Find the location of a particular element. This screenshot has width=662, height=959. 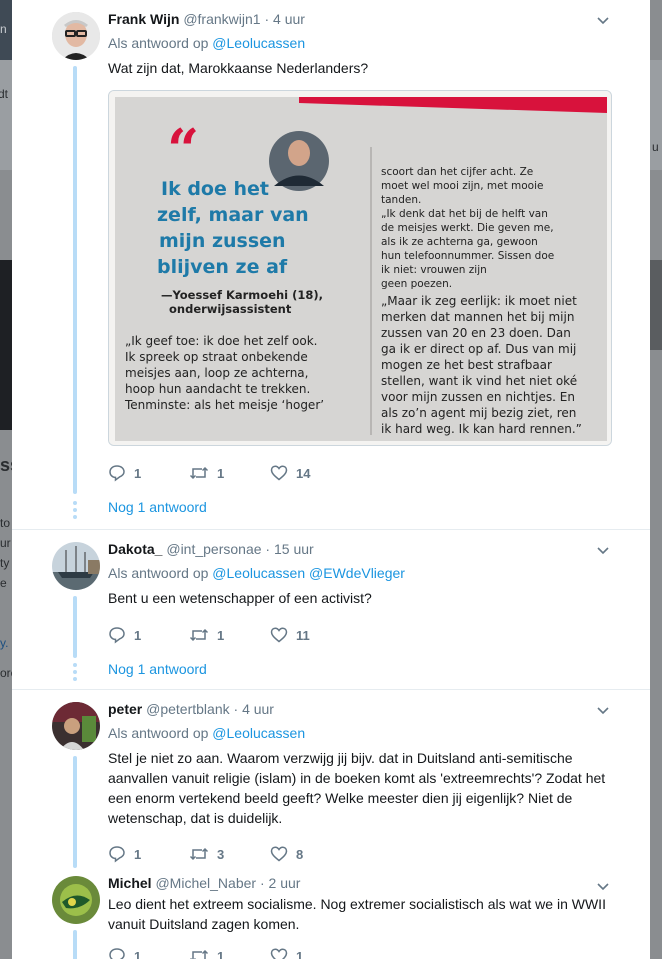

display-name: Dakota_ is located at coordinates (135, 549).